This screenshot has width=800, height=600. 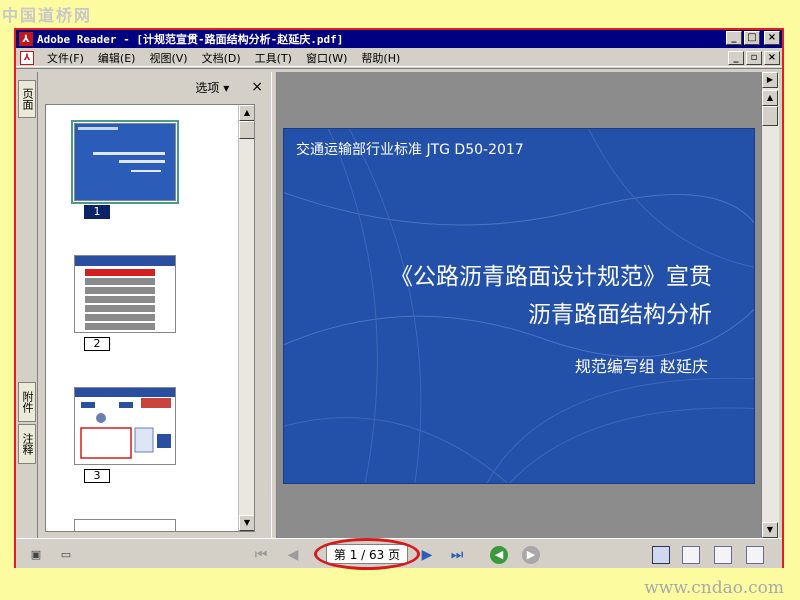 What do you see at coordinates (293, 555) in the screenshot?
I see `previous-page-icon: ◀` at bounding box center [293, 555].